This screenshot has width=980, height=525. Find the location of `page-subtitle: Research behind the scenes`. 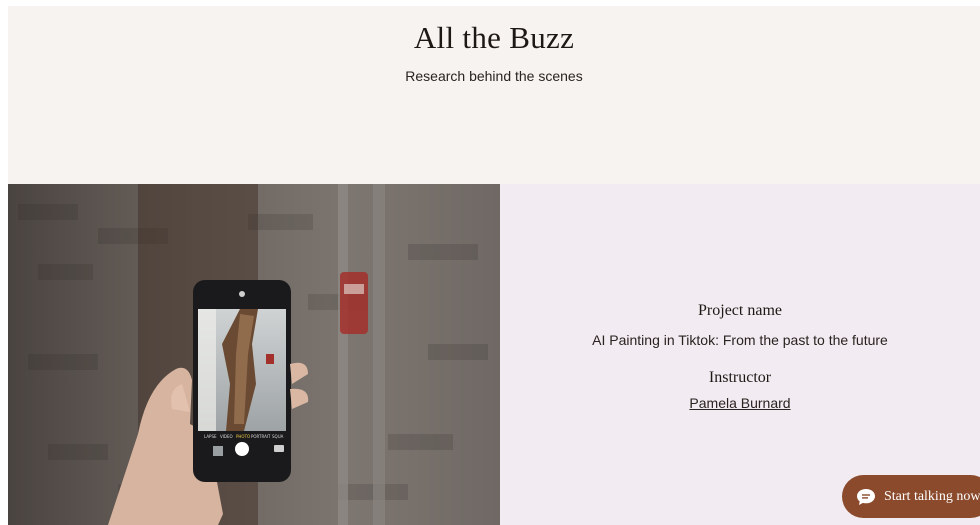

page-subtitle: Research behind the scenes is located at coordinates (494, 76).